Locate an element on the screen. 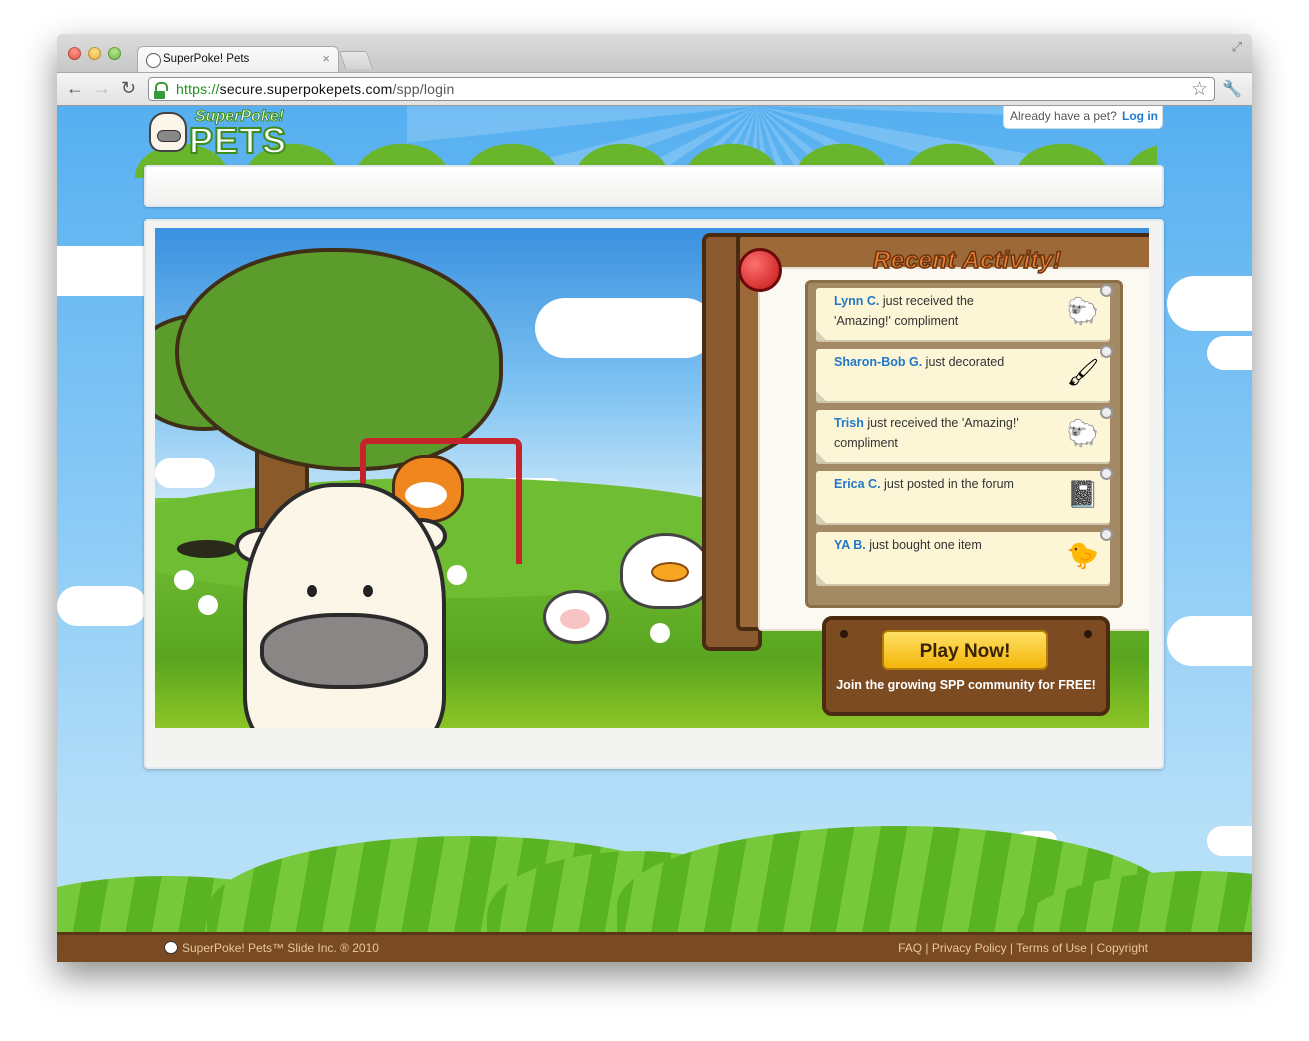  activity-user-link: Lynn C. is located at coordinates (856, 301).